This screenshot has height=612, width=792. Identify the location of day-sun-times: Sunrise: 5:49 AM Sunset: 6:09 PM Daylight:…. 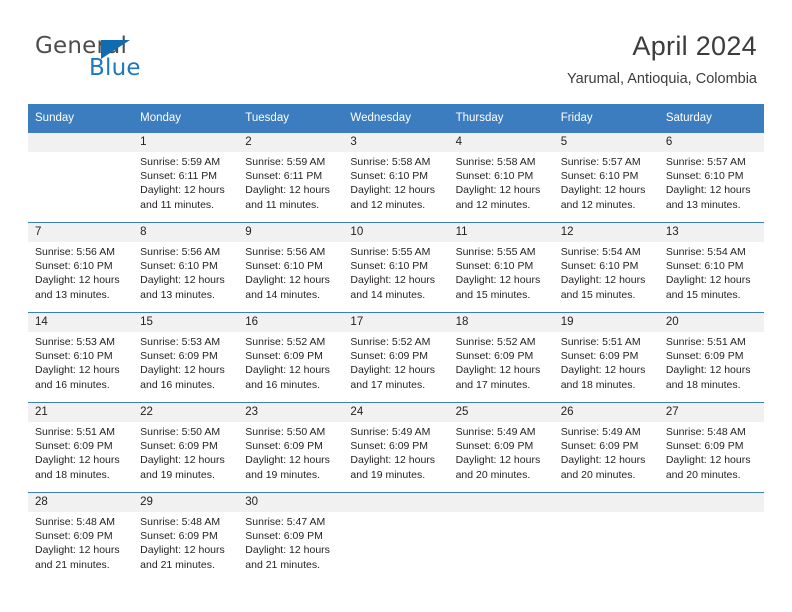
(395, 452).